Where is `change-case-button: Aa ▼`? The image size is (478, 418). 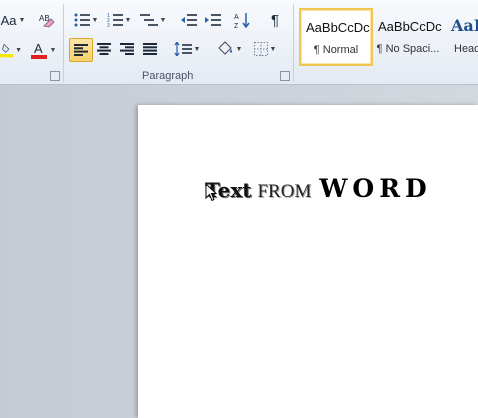 change-case-button: Aa ▼ is located at coordinates (13, 20).